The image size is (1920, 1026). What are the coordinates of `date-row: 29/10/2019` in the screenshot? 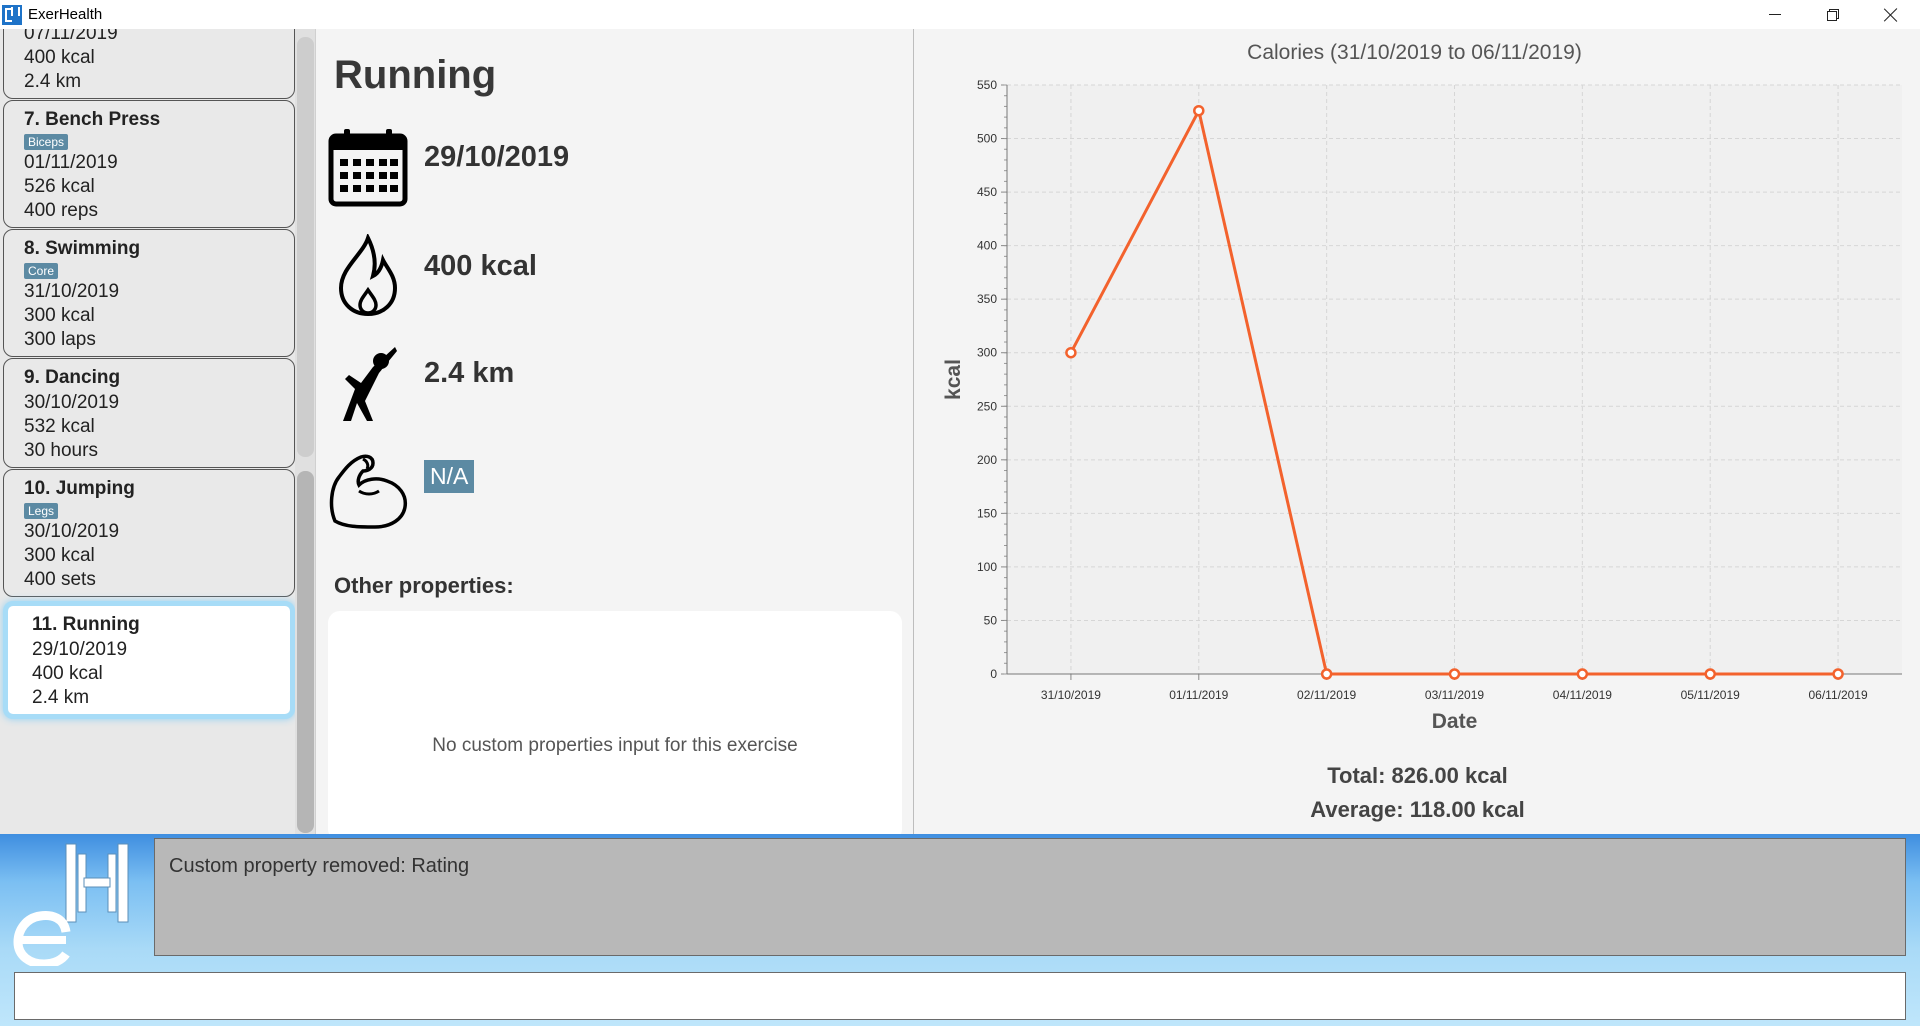 It's located at (447, 167).